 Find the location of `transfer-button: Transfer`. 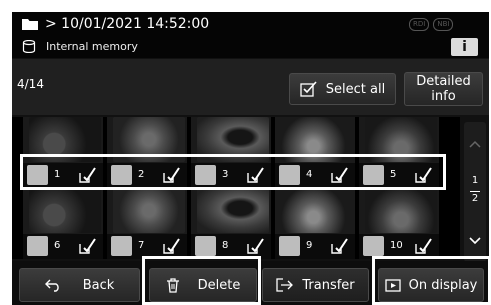

transfer-button: Transfer is located at coordinates (315, 285).